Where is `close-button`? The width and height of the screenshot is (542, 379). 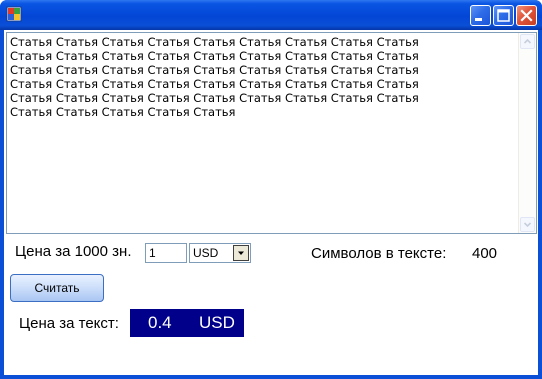
close-button is located at coordinates (526, 15).